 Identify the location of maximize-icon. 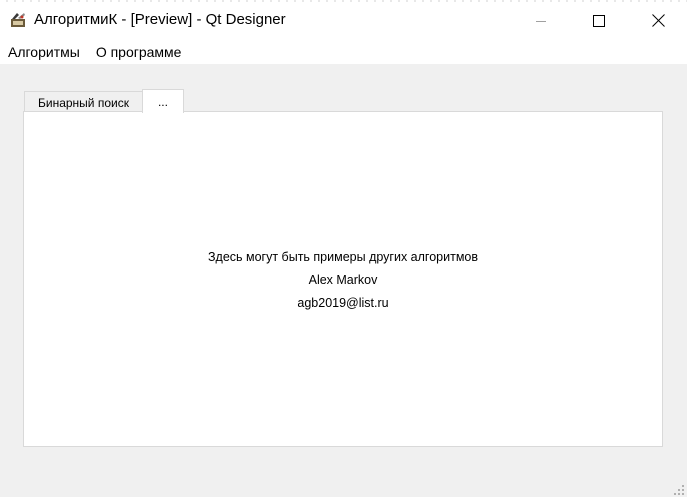
(599, 20).